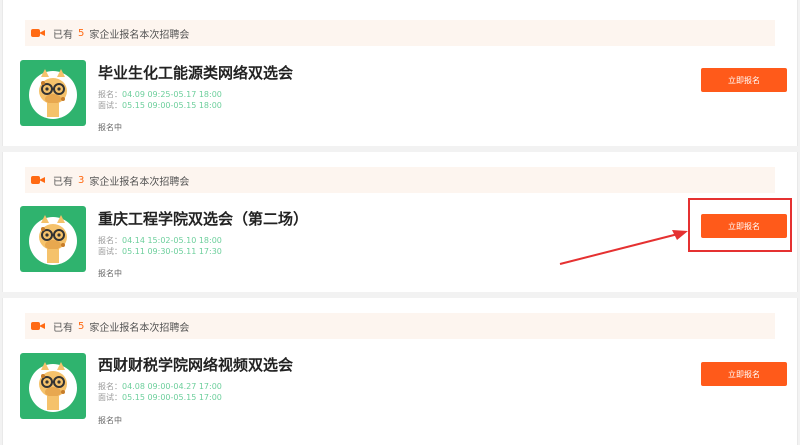  I want to click on signup-period: 报名：04.08 09:00-04.27 17:00, so click(160, 386).